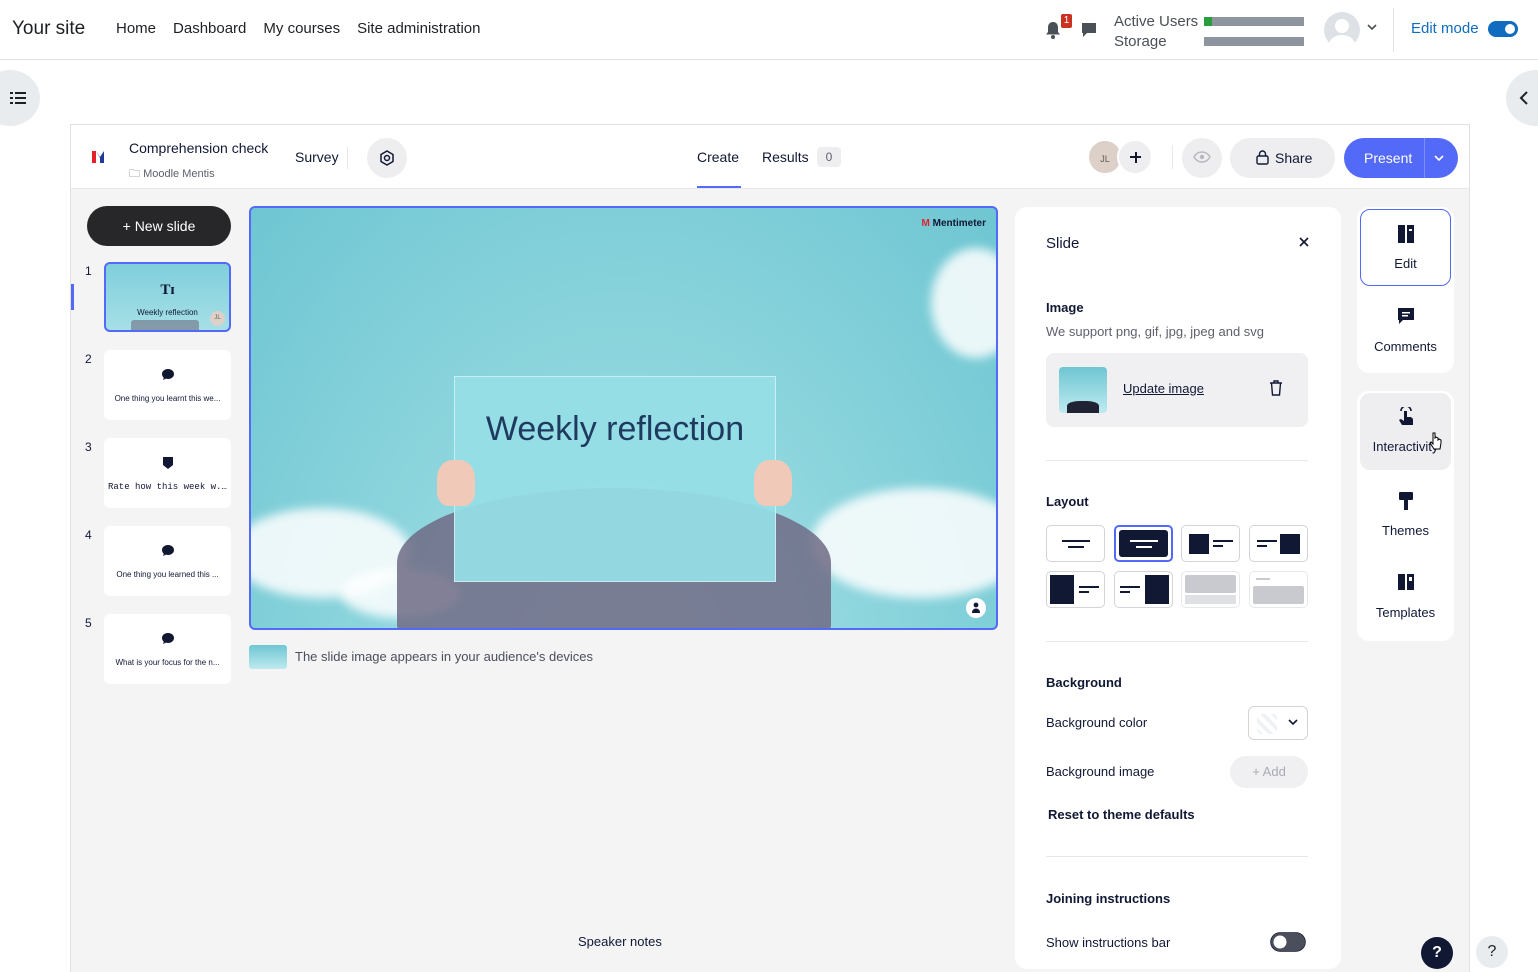  Describe the element at coordinates (172, 174) in the screenshot. I see `folder-breadcrumb: 🗀 Moodle Mentis` at that location.